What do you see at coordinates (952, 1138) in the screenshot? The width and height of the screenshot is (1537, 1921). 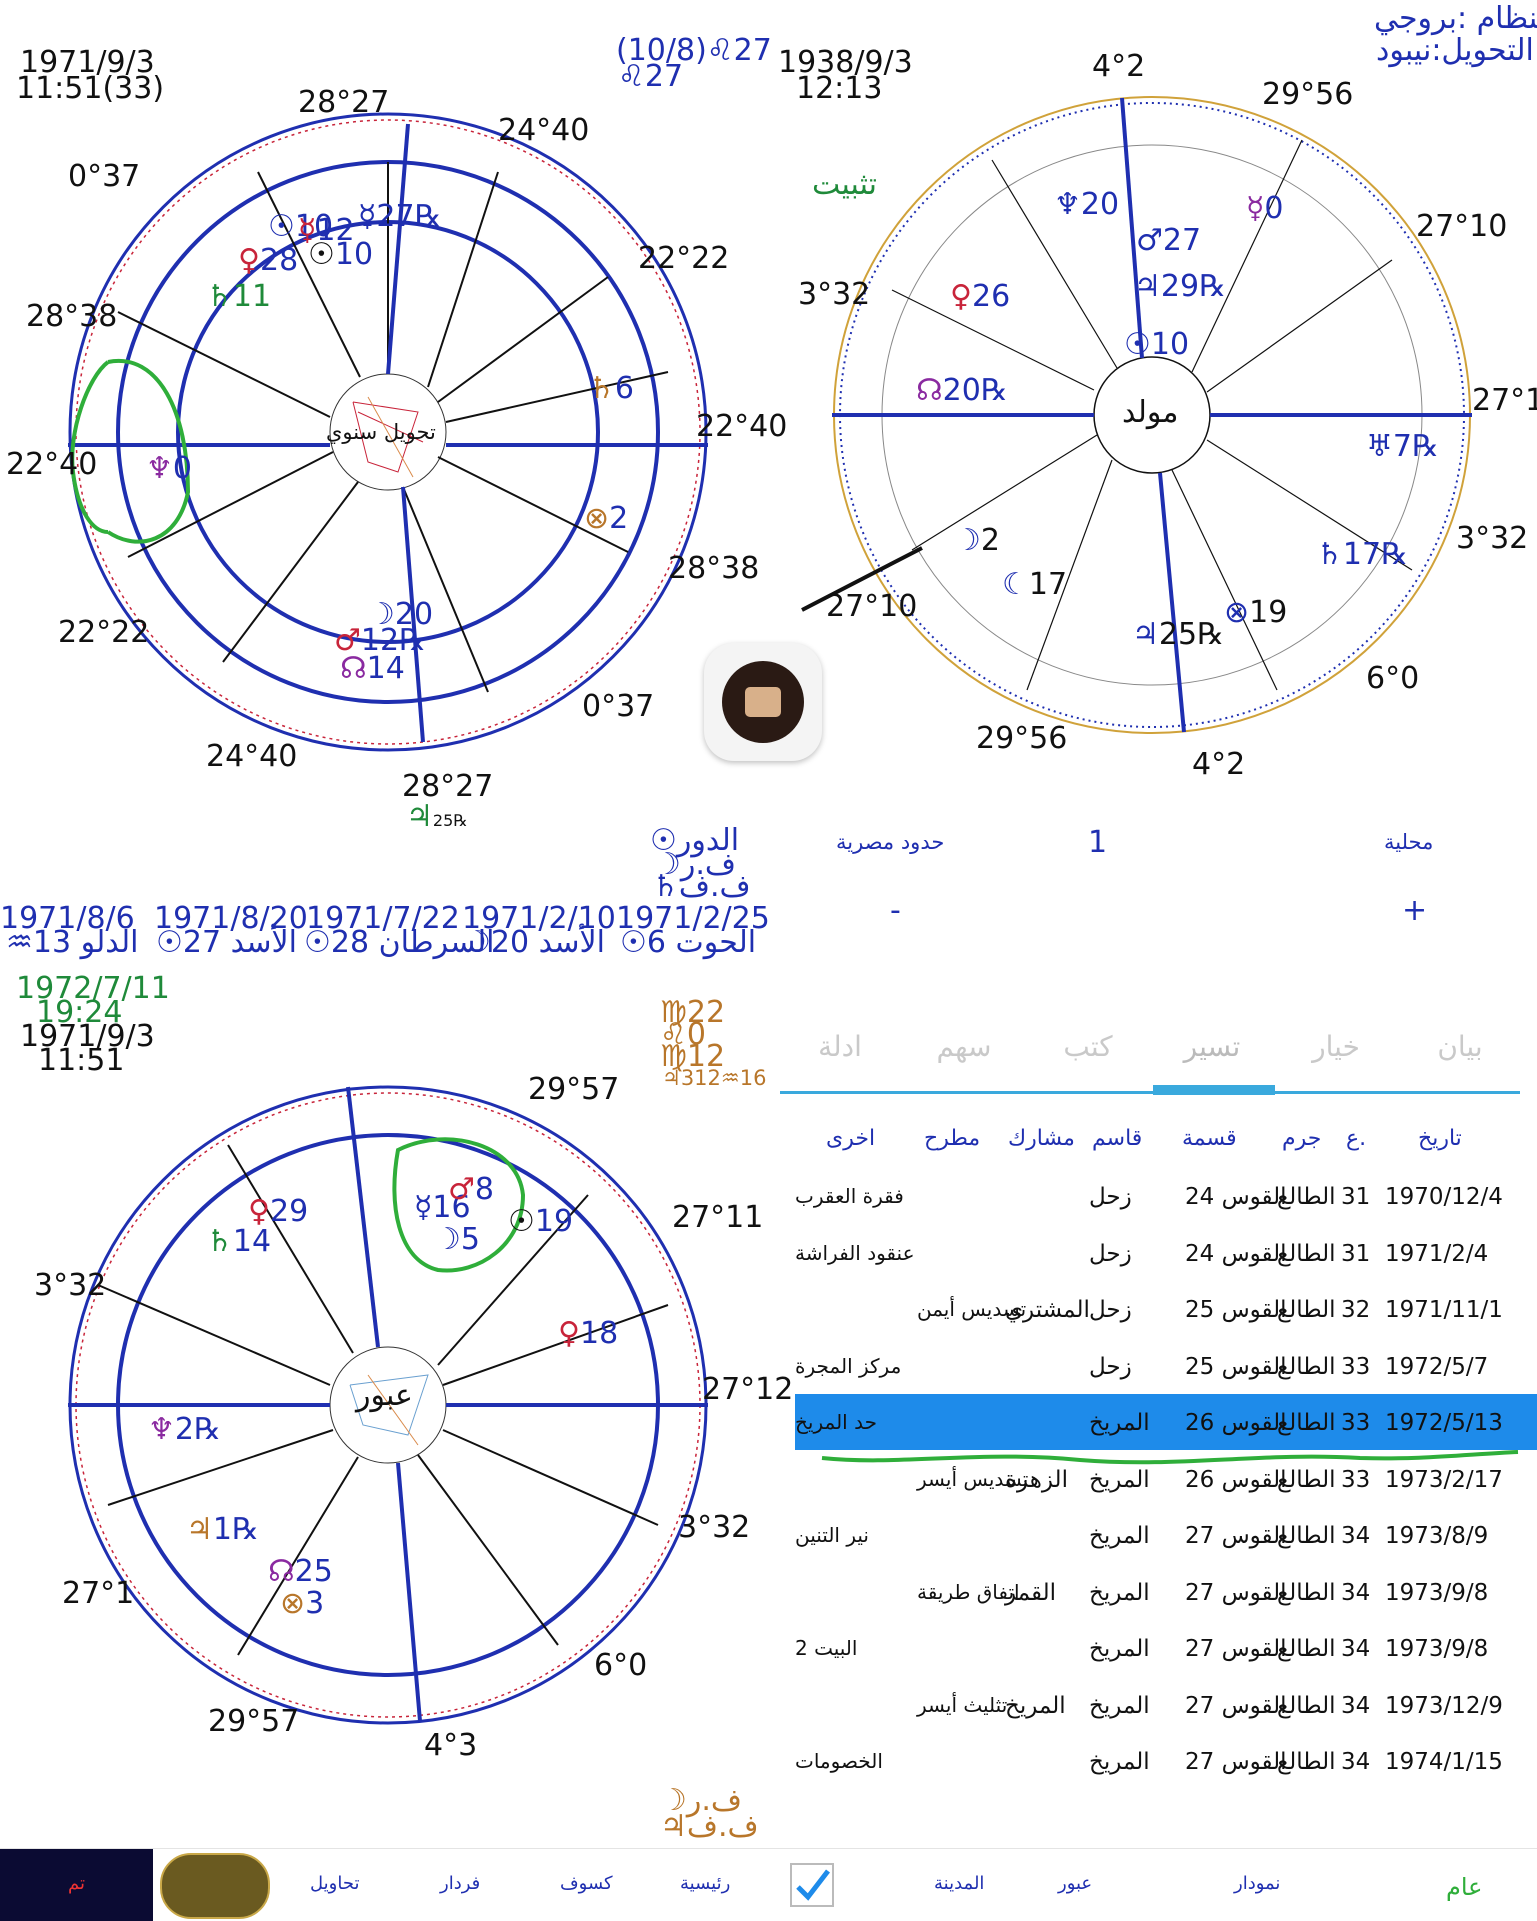 I see `col-projection: مطرح` at bounding box center [952, 1138].